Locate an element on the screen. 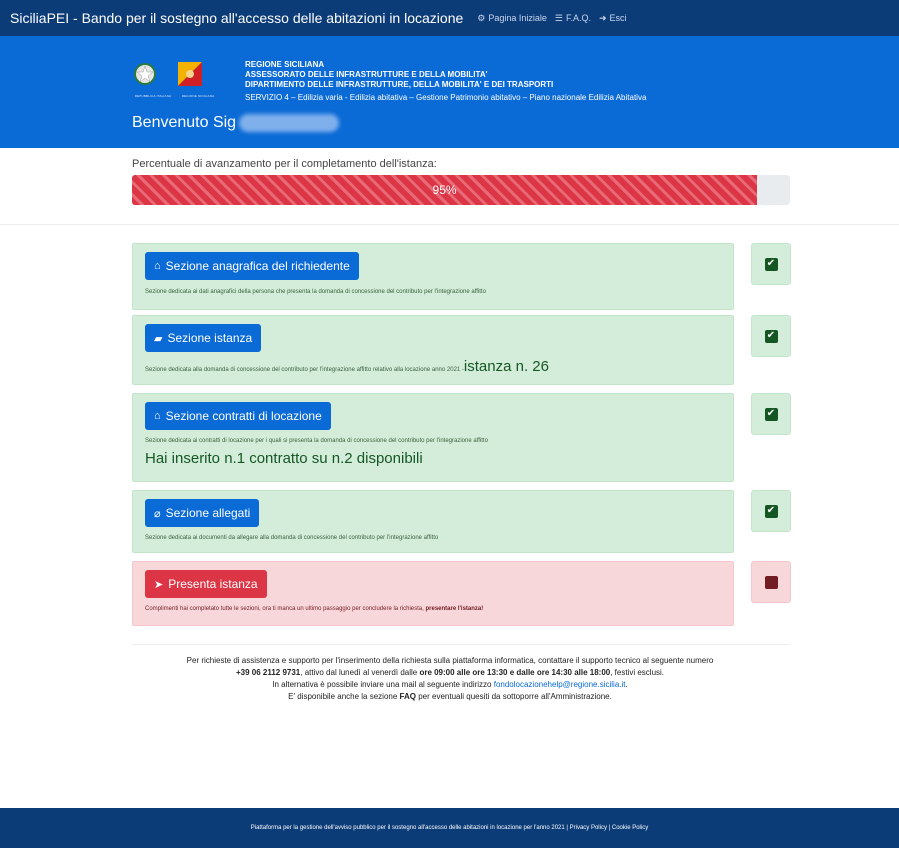 The height and width of the screenshot is (848, 899). presenta-button-label: Presenta istanza is located at coordinates (213, 584).